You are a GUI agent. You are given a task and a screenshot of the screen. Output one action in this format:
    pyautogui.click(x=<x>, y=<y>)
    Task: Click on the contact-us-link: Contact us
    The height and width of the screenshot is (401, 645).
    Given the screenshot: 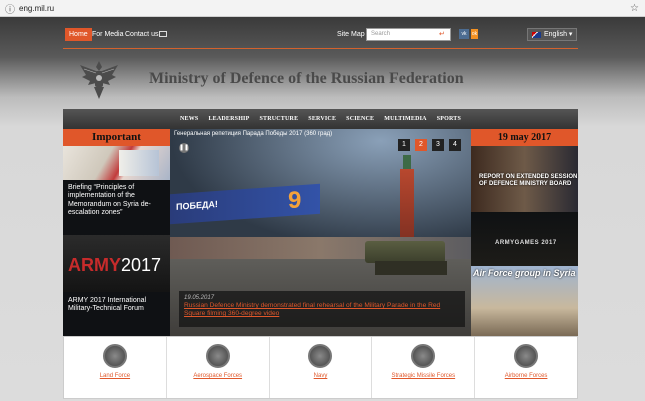 What is the action you would take?
    pyautogui.click(x=141, y=34)
    